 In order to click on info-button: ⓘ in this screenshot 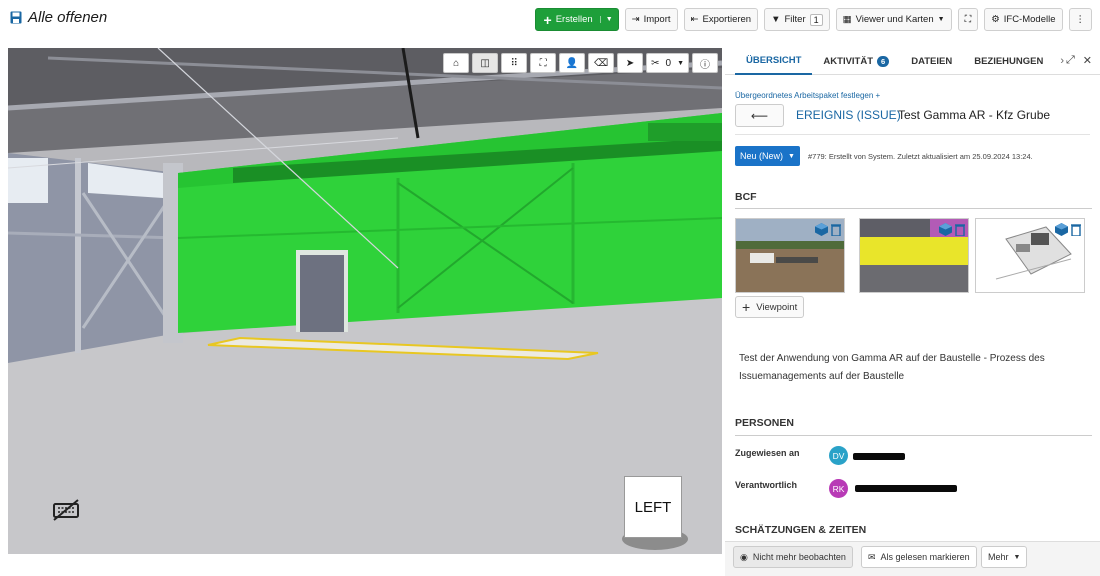, I will do `click(705, 63)`.